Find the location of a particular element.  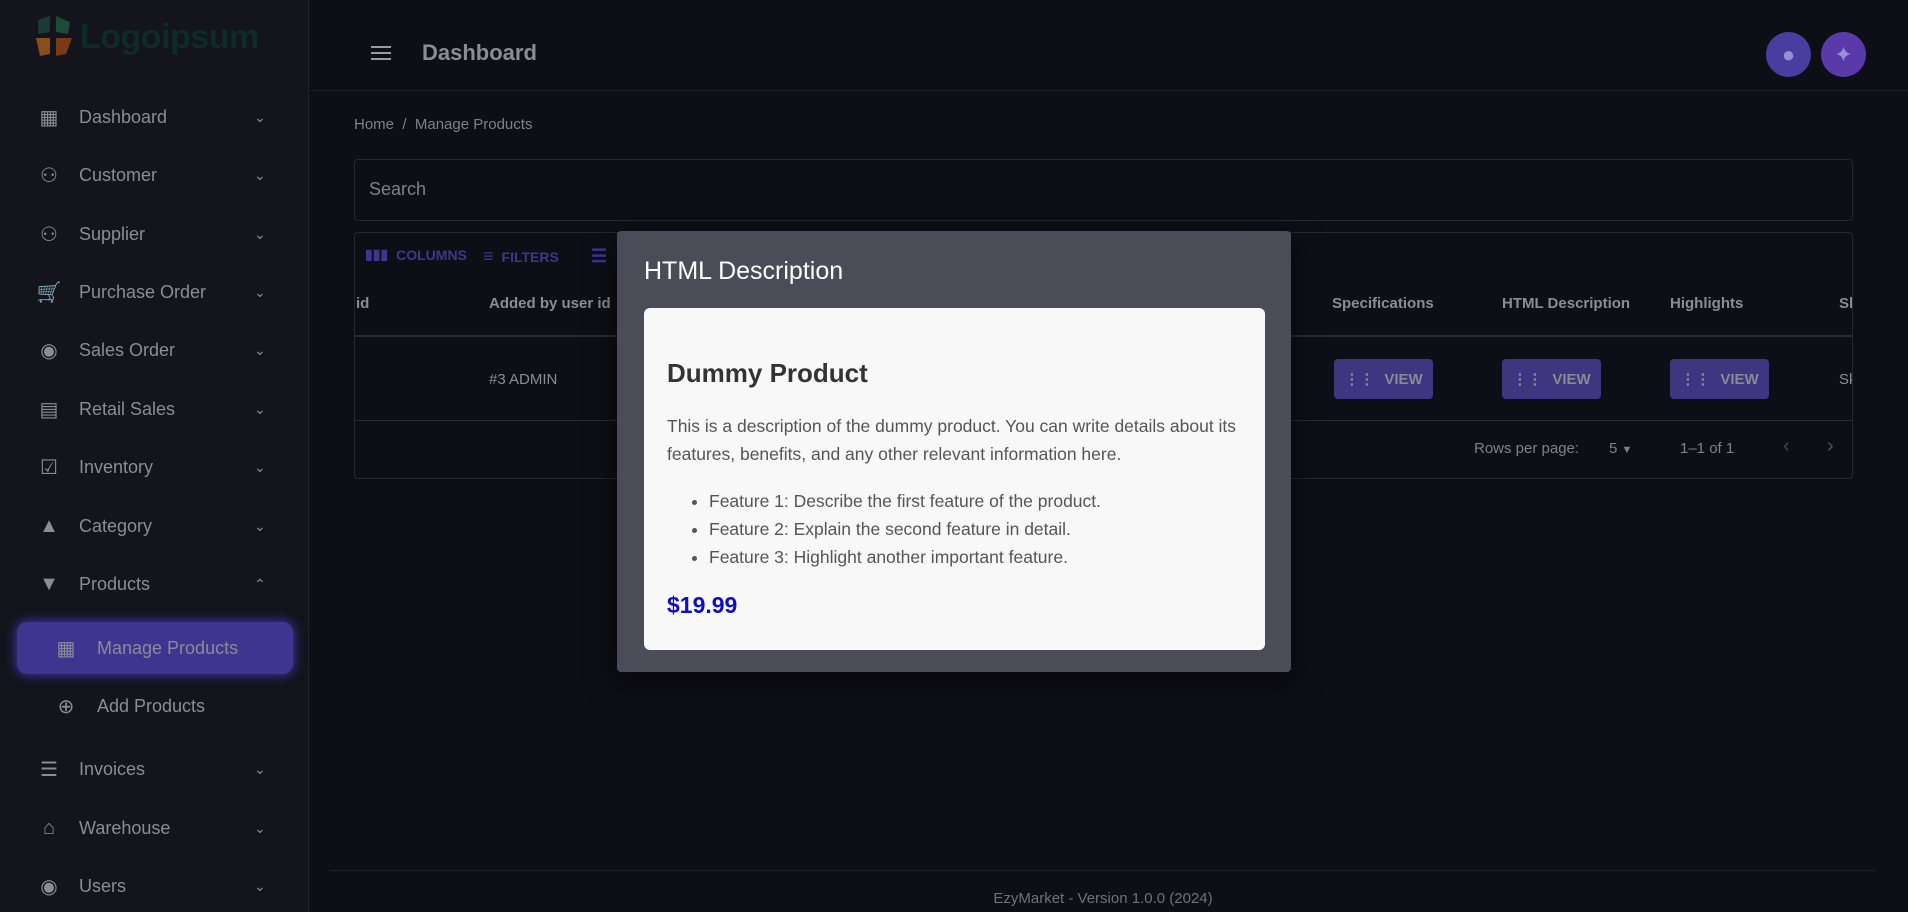

breadcrumb: Home / Manage Products is located at coordinates (443, 124).